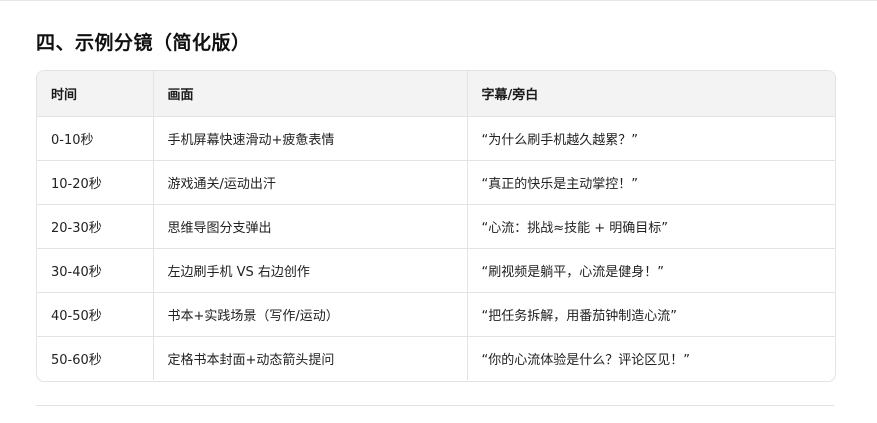 This screenshot has height=423, width=877. Describe the element at coordinates (585, 360) in the screenshot. I see `cell-subtitle: “你的心流体验是什么？评论区见！”` at that location.